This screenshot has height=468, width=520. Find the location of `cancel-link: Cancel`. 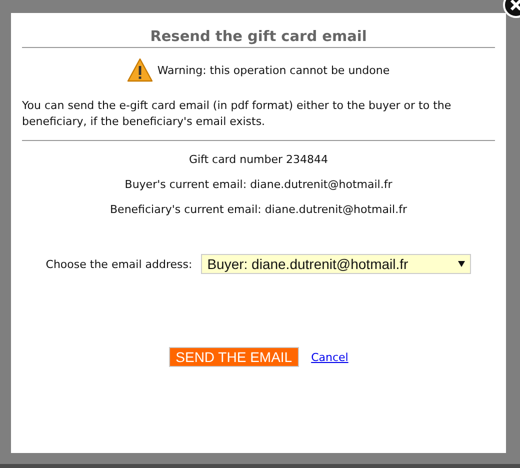

cancel-link: Cancel is located at coordinates (329, 357).